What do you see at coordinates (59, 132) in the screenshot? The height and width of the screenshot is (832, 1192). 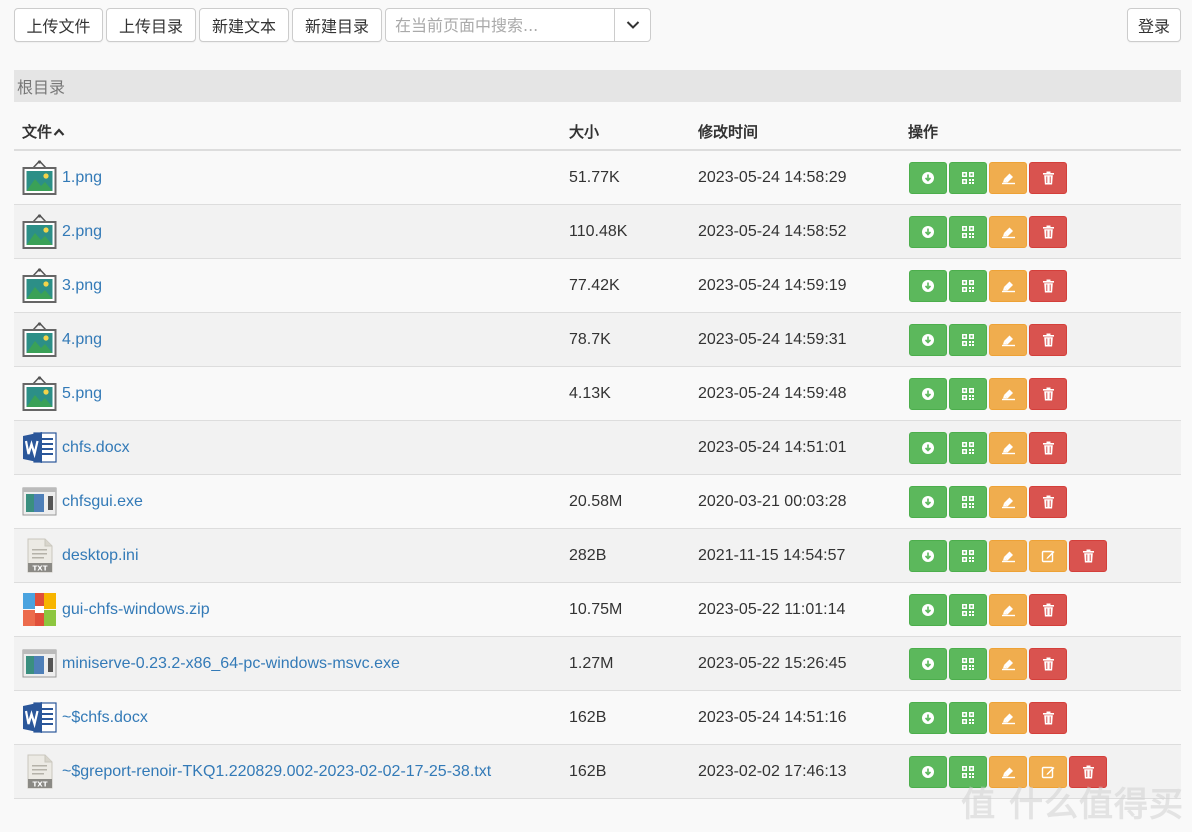 I see `sort-asc-icon` at bounding box center [59, 132].